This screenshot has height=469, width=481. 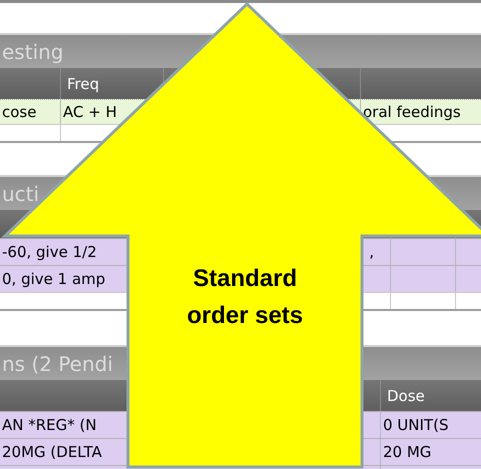 What do you see at coordinates (371, 252) in the screenshot?
I see `table-cell: ,` at bounding box center [371, 252].